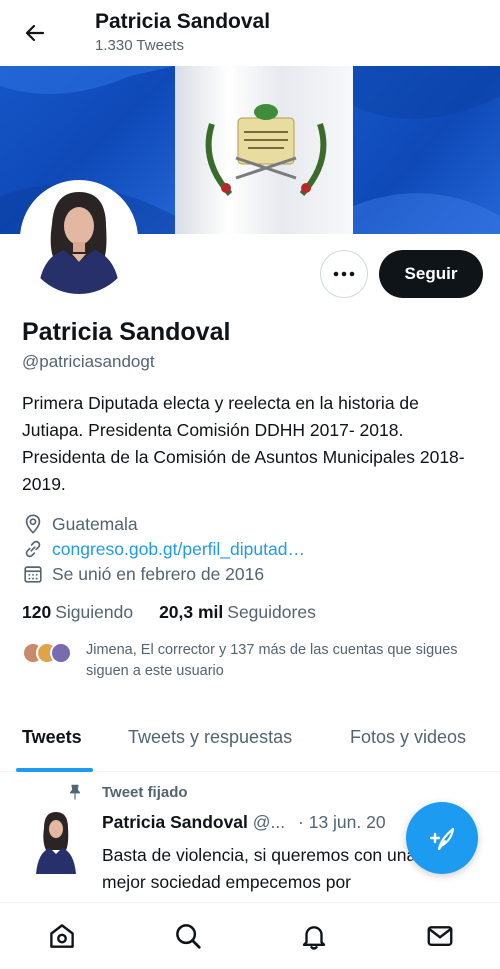 The height and width of the screenshot is (969, 500). What do you see at coordinates (33, 549) in the screenshot?
I see `link-icon` at bounding box center [33, 549].